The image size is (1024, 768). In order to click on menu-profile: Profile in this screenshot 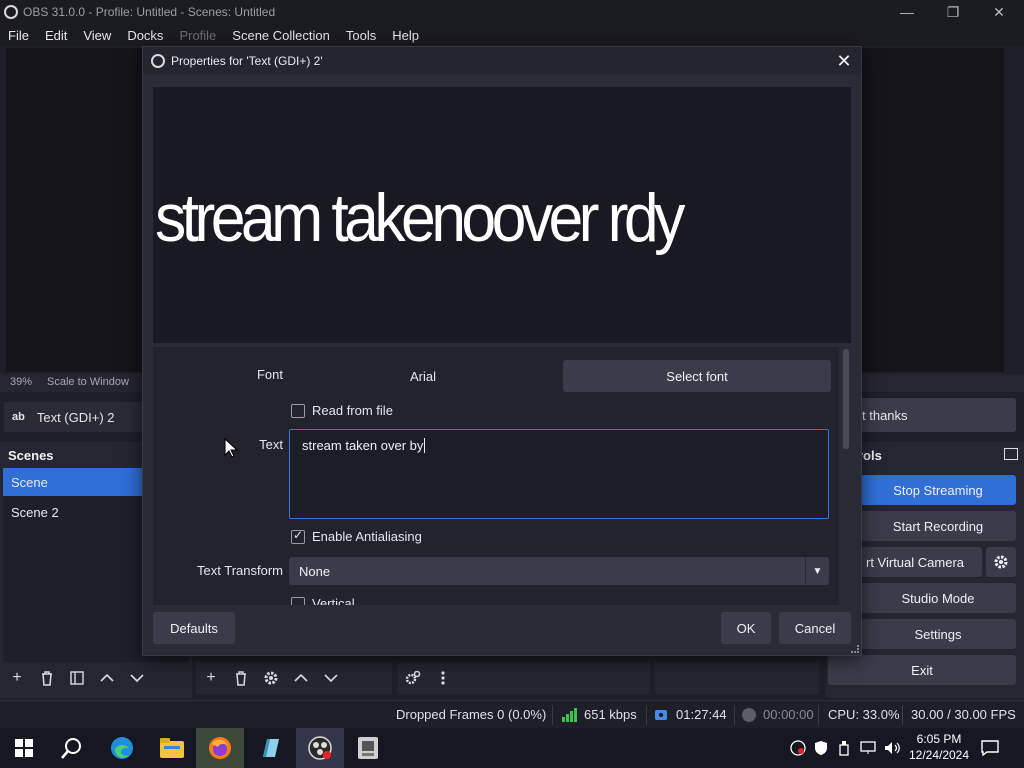, I will do `click(197, 35)`.